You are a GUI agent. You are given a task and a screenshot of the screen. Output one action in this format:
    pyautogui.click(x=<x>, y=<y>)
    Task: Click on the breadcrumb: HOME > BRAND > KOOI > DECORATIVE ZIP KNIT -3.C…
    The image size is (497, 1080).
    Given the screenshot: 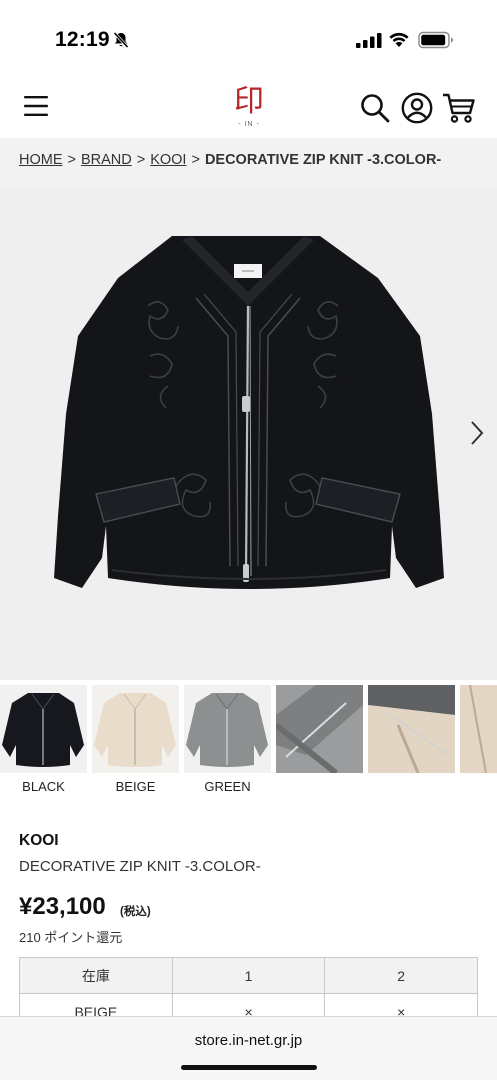 What is the action you would take?
    pyautogui.click(x=248, y=162)
    